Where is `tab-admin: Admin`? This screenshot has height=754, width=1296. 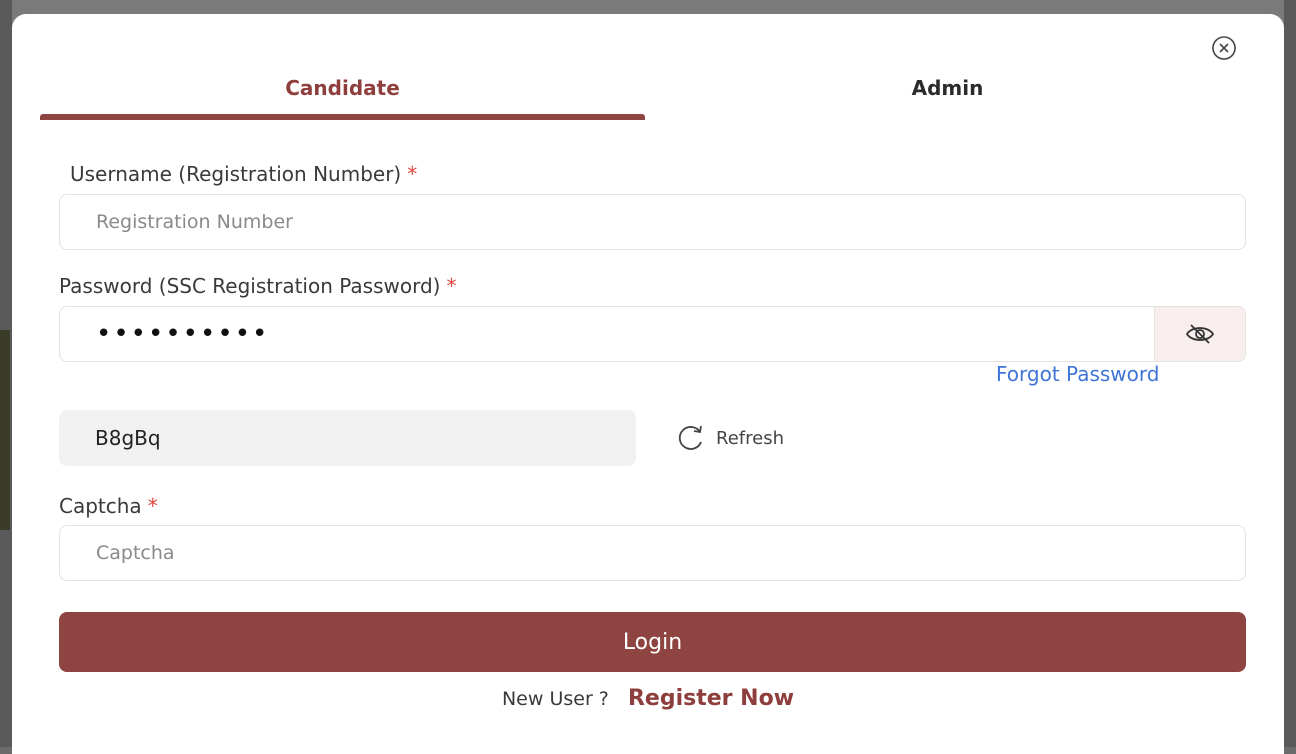
tab-admin: Admin is located at coordinates (947, 96).